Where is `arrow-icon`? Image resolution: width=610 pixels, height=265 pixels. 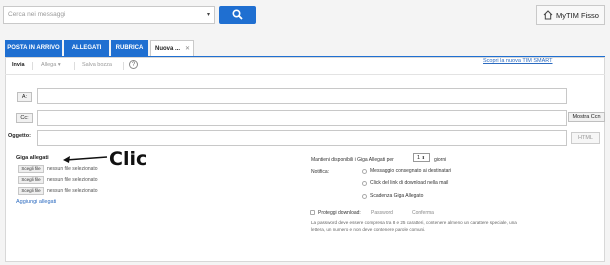 arrow-icon is located at coordinates (85, 159).